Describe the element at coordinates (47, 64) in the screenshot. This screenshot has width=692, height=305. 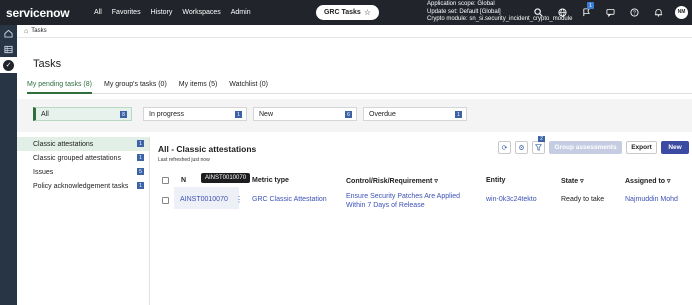
I see `page-title: Tasks` at that location.